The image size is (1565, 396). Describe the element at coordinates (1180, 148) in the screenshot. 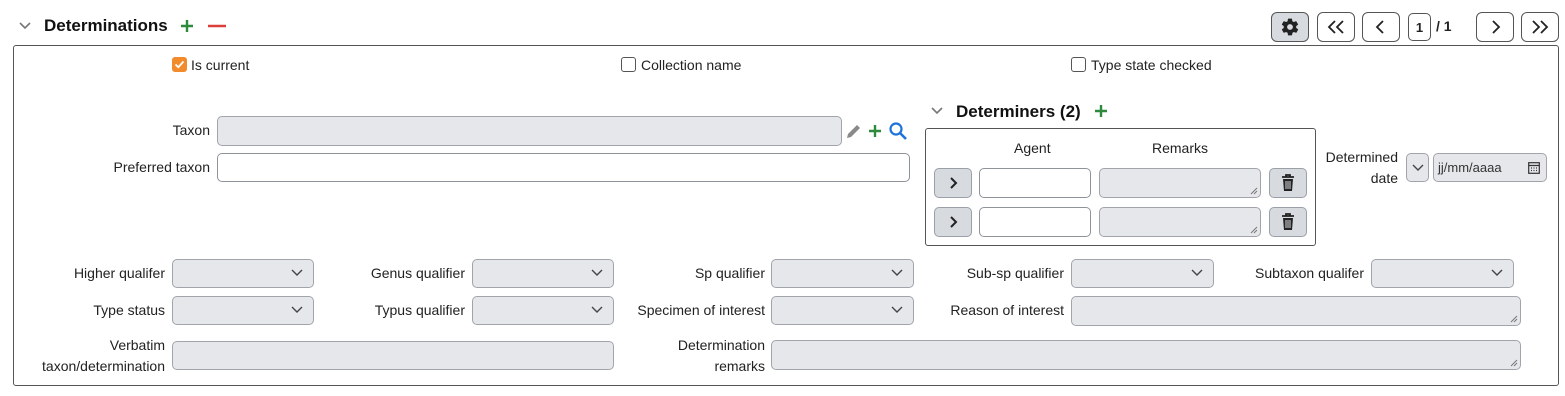

I see `remarks-column-header: Remarks` at that location.